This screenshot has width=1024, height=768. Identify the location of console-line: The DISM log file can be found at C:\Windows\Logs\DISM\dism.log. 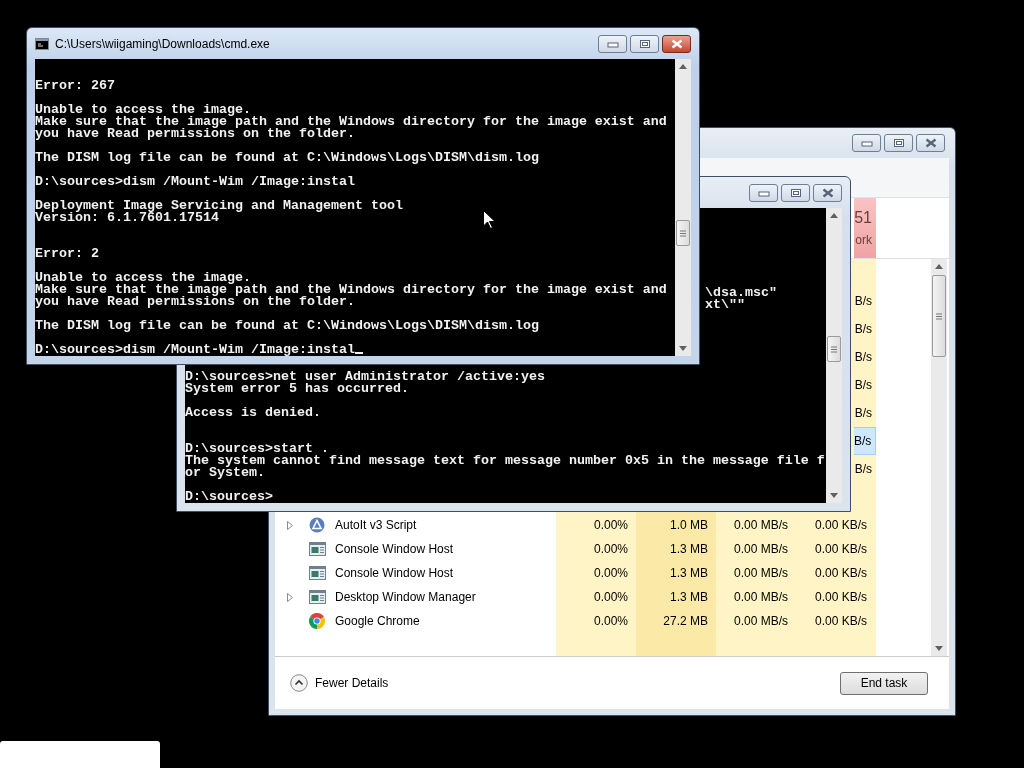
(287, 158).